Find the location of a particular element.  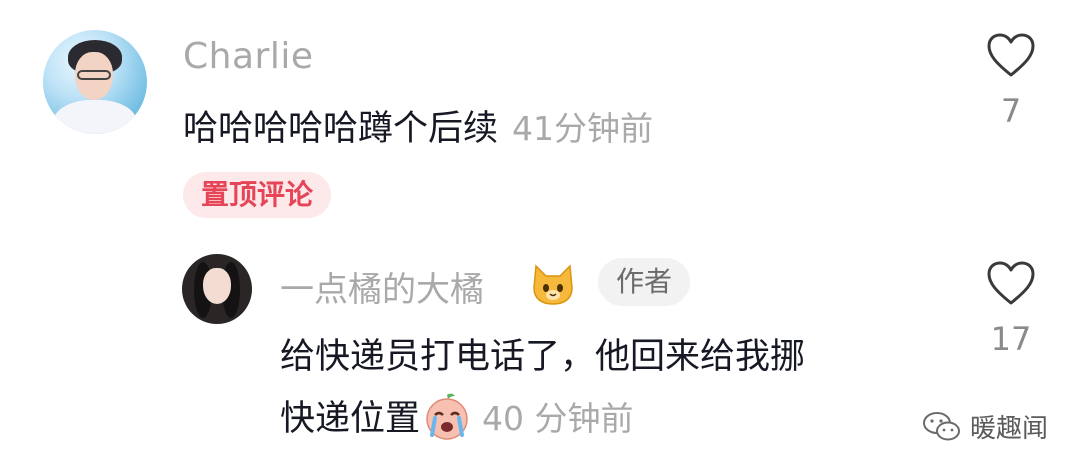

pinned-comment-badge: 置顶评论 is located at coordinates (257, 195).